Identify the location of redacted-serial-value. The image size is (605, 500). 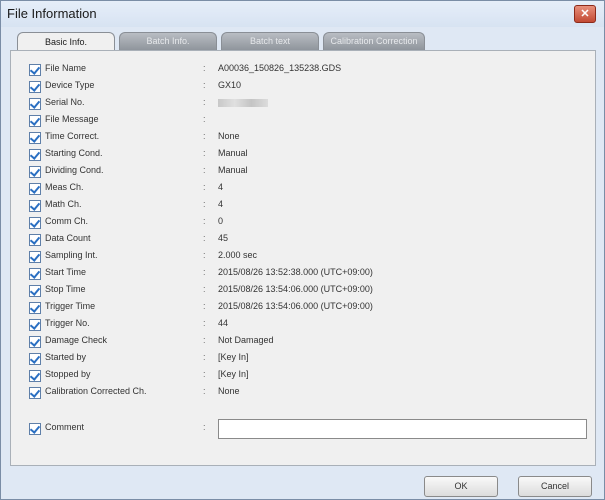
(243, 103).